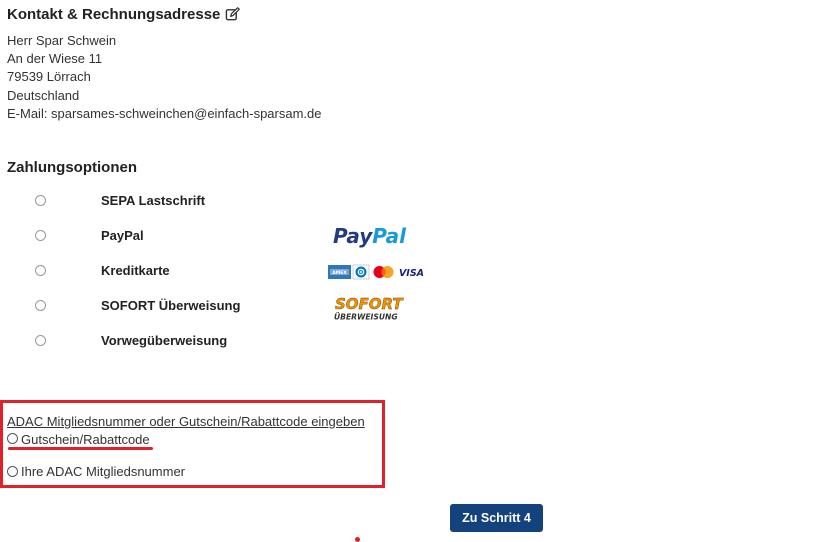 This screenshot has width=840, height=542. Describe the element at coordinates (496, 518) in the screenshot. I see `next-step-button: Zu Schritt 4` at that location.